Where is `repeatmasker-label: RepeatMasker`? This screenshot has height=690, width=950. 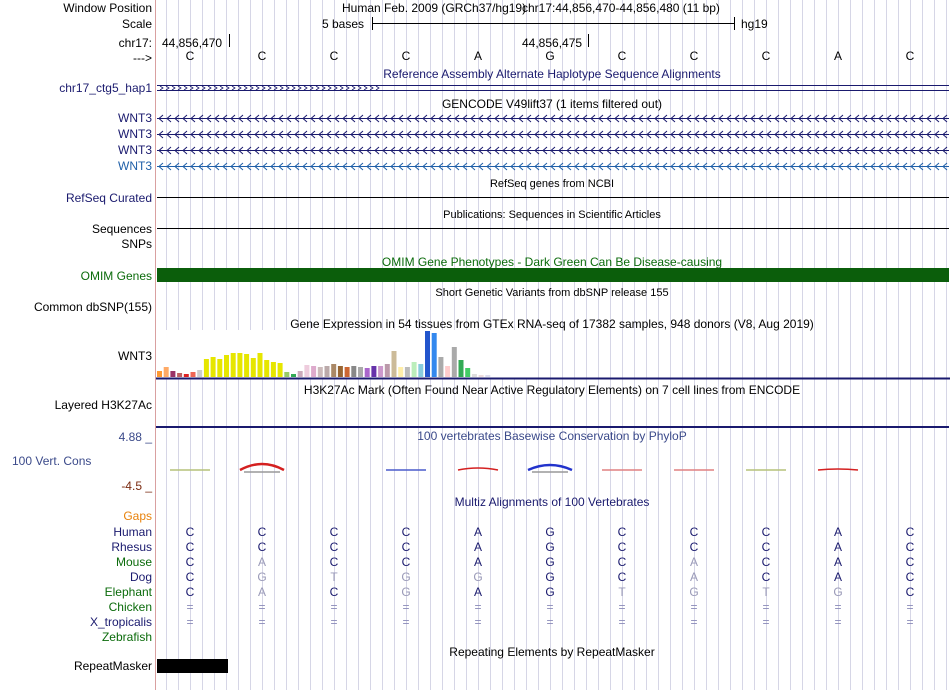 repeatmasker-label: RepeatMasker is located at coordinates (113, 666).